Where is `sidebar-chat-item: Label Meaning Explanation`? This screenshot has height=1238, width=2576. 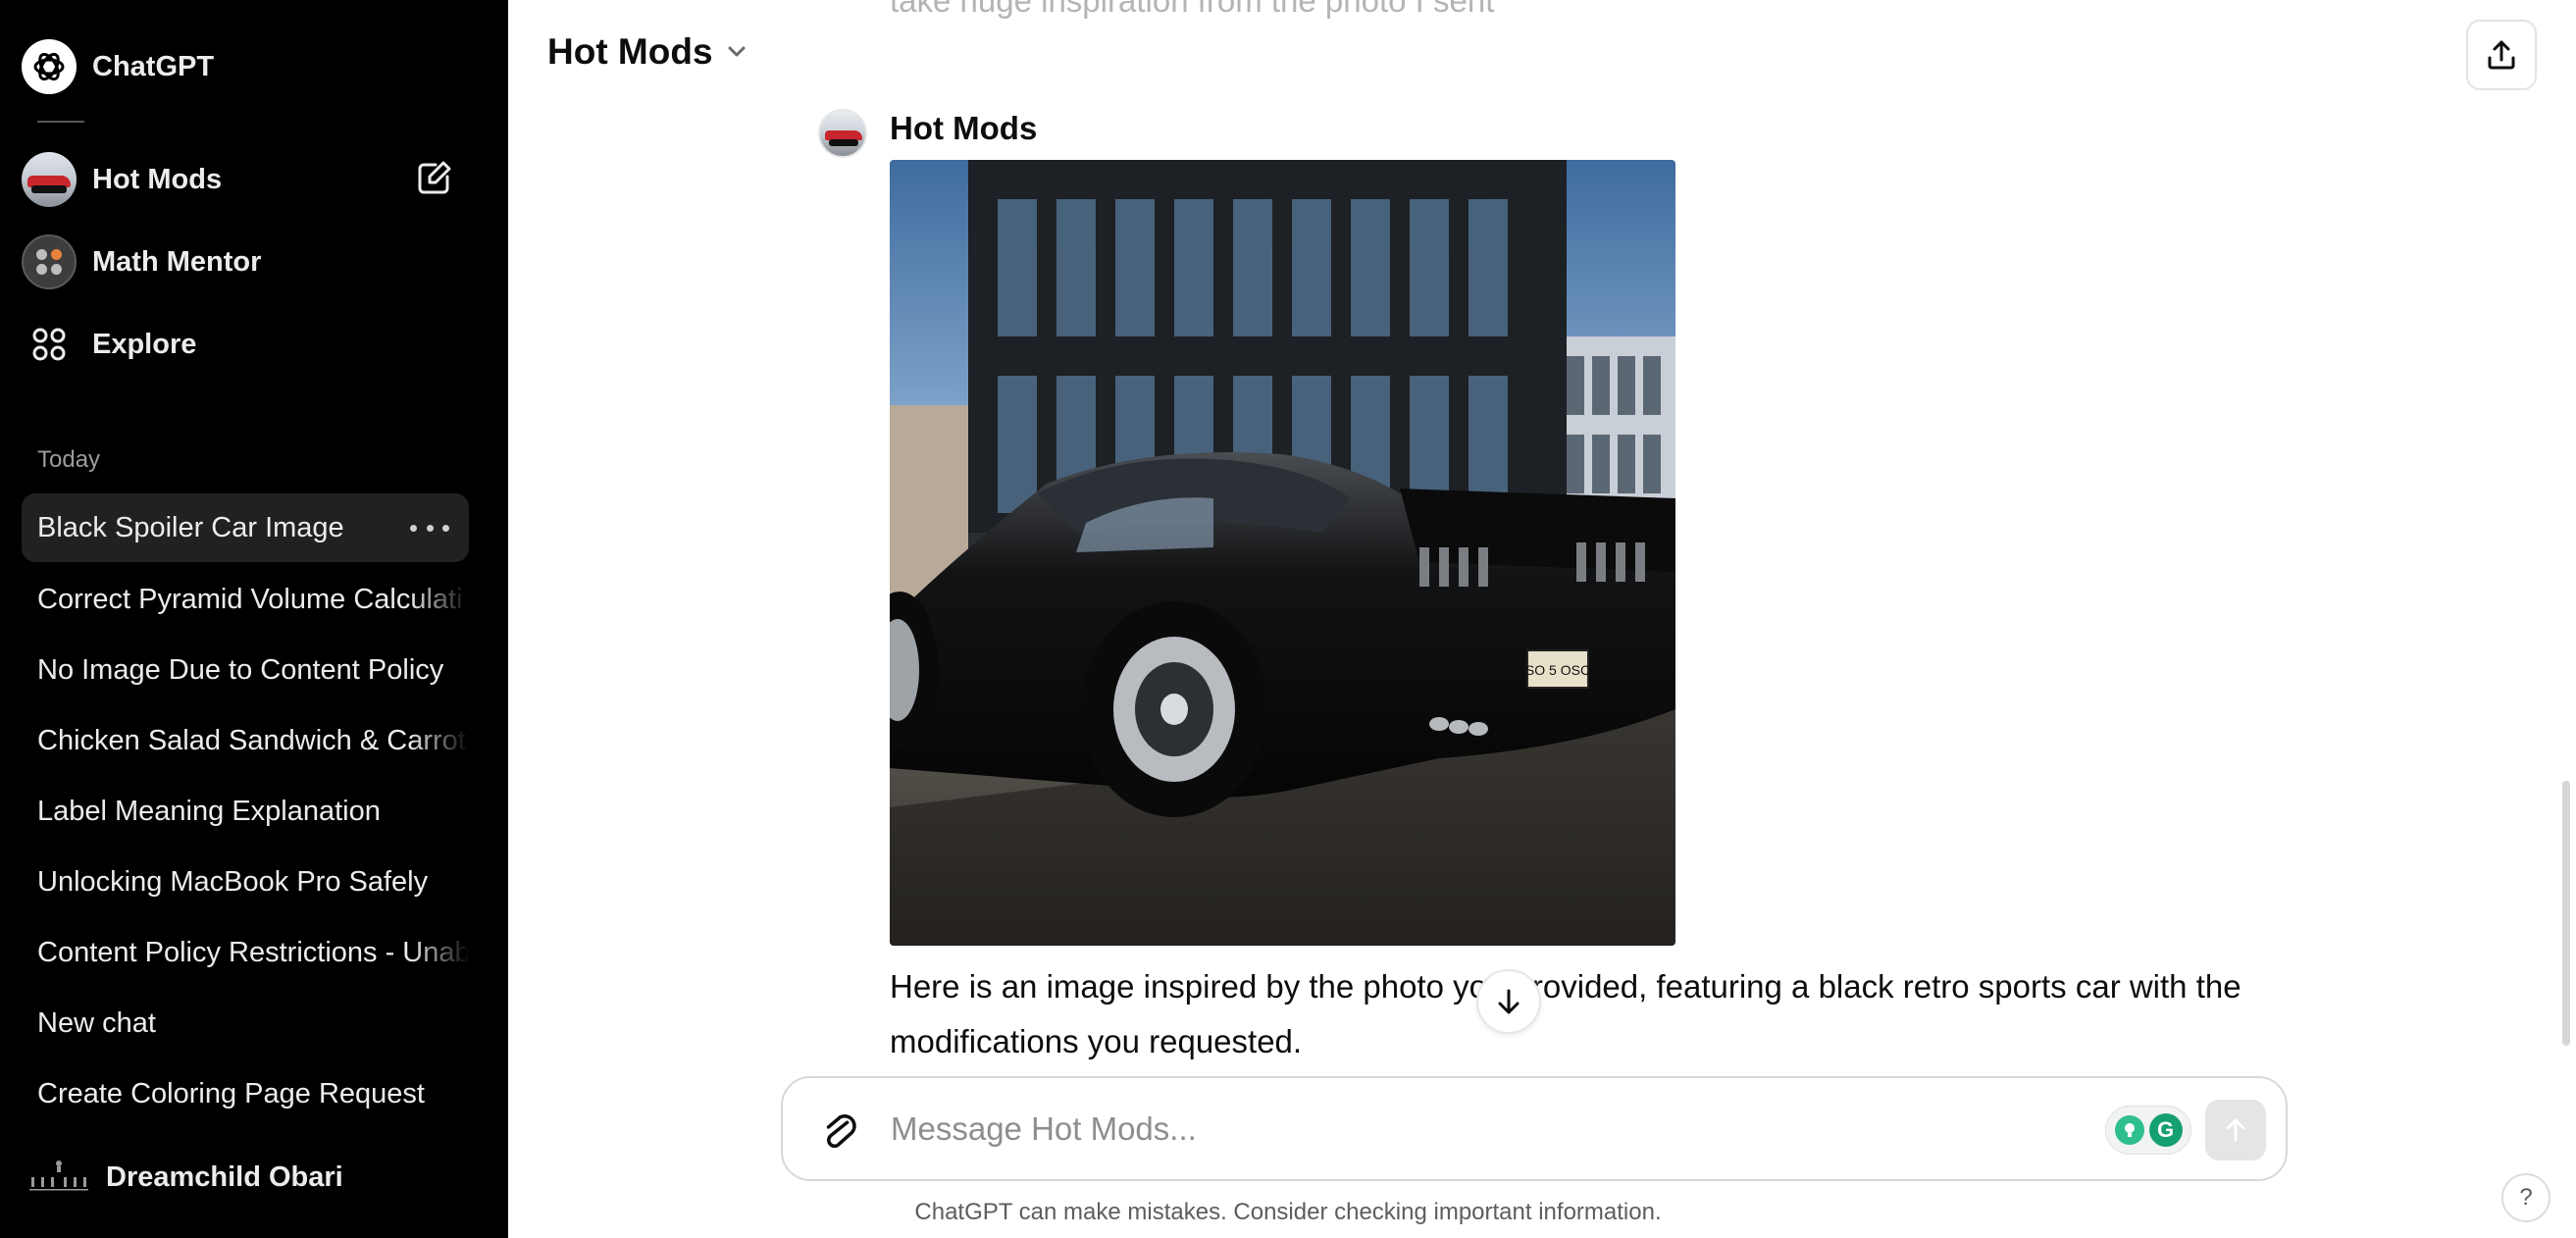 sidebar-chat-item: Label Meaning Explanation is located at coordinates (245, 811).